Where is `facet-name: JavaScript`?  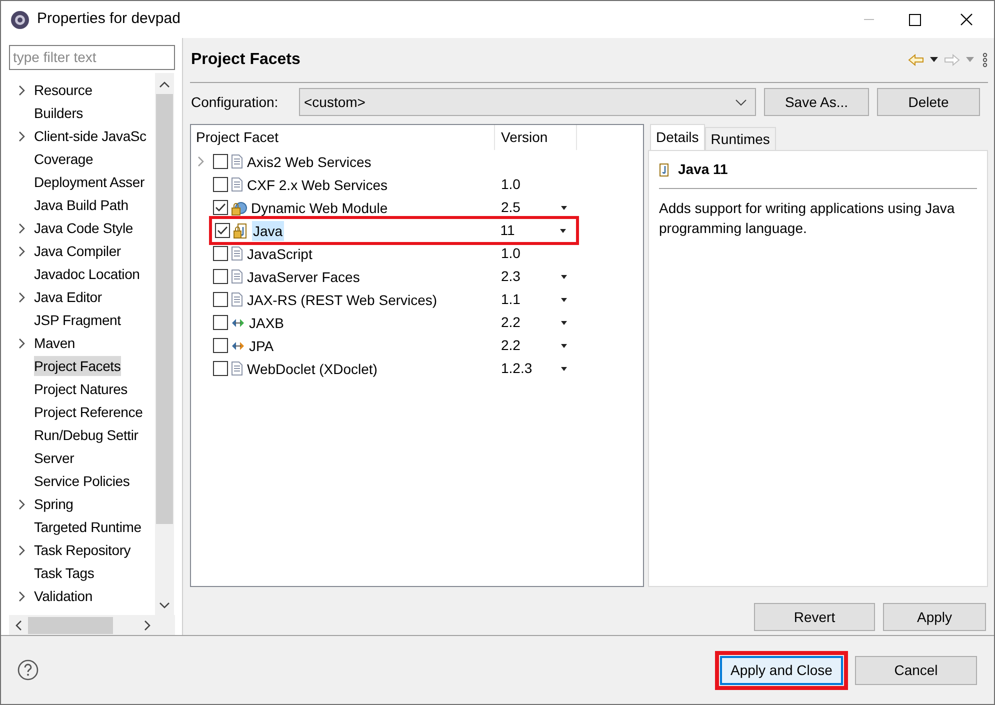 facet-name: JavaScript is located at coordinates (280, 254).